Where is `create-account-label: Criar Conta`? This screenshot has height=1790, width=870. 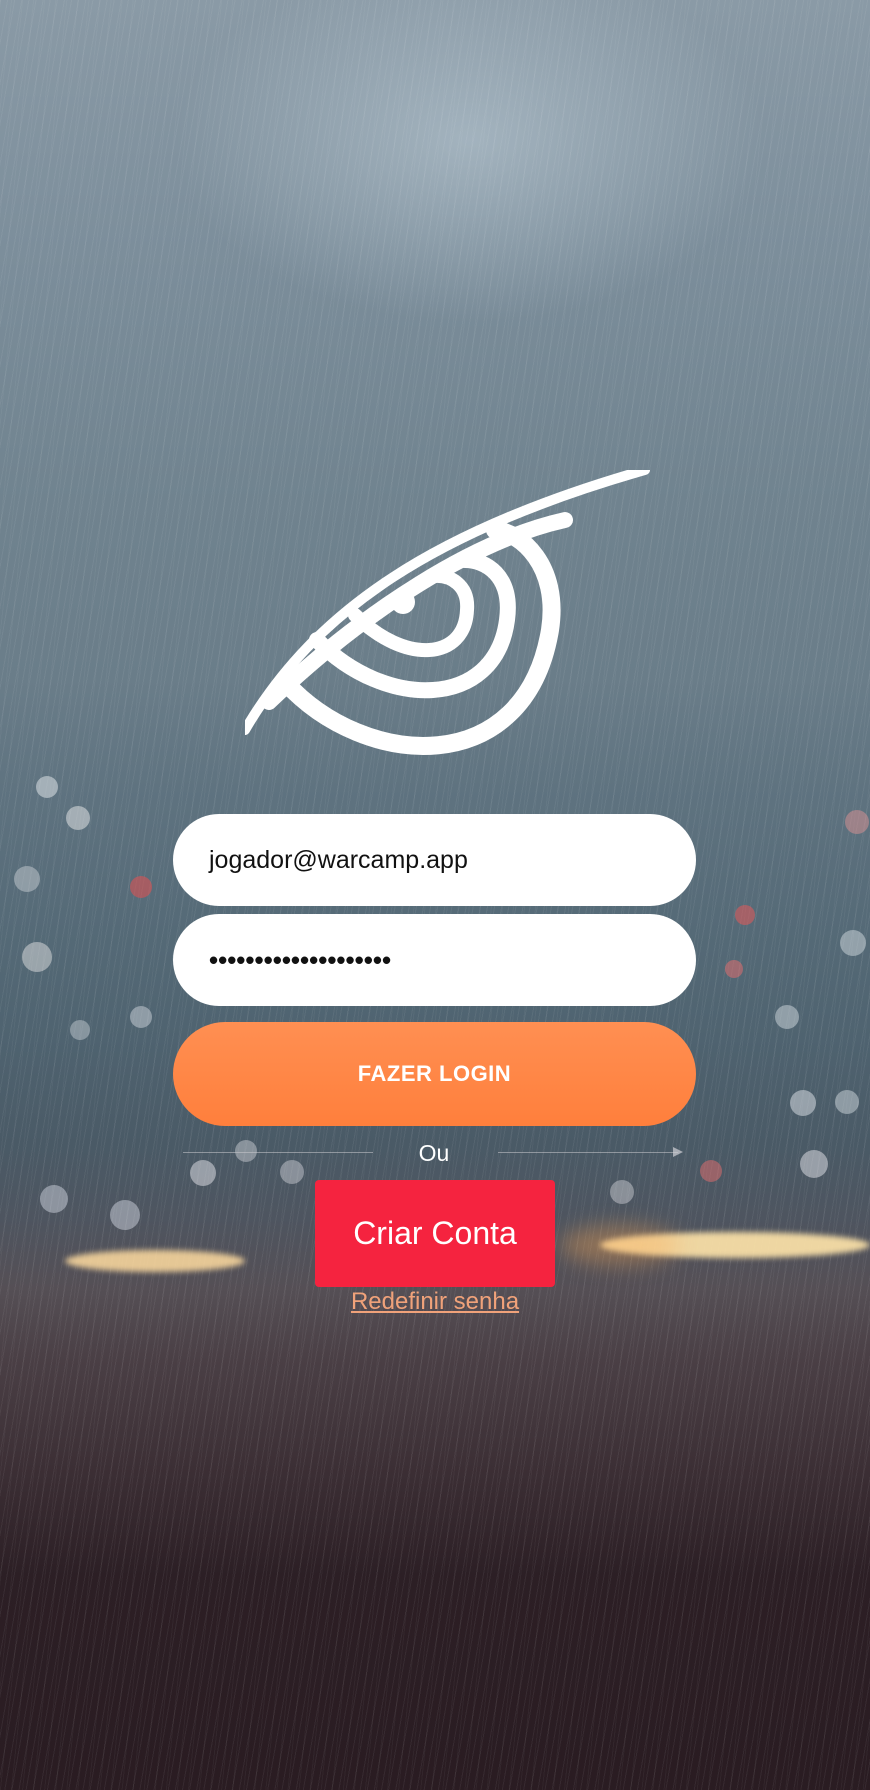
create-account-label: Criar Conta is located at coordinates (435, 1233).